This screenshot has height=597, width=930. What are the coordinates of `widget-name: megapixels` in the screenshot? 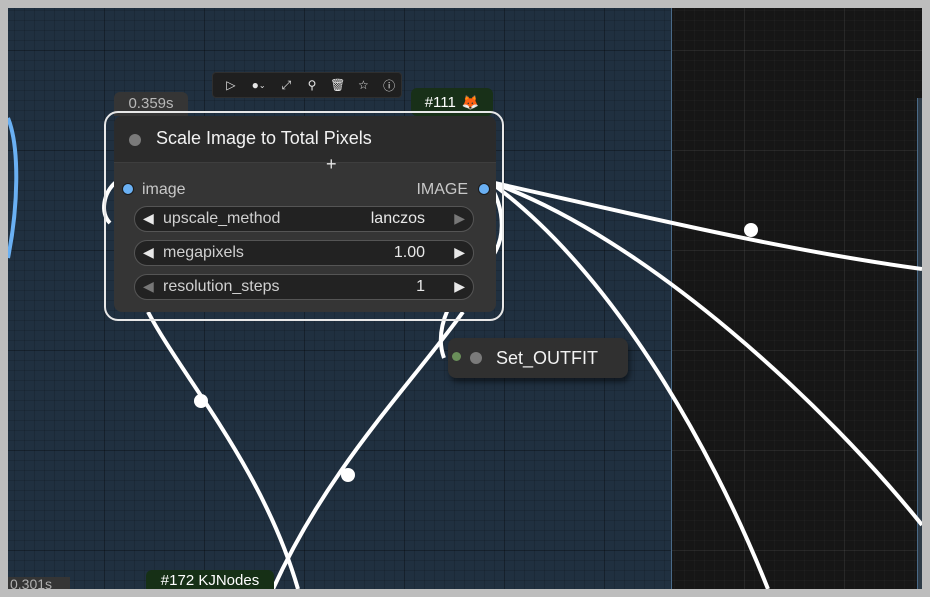 It's located at (203, 252).